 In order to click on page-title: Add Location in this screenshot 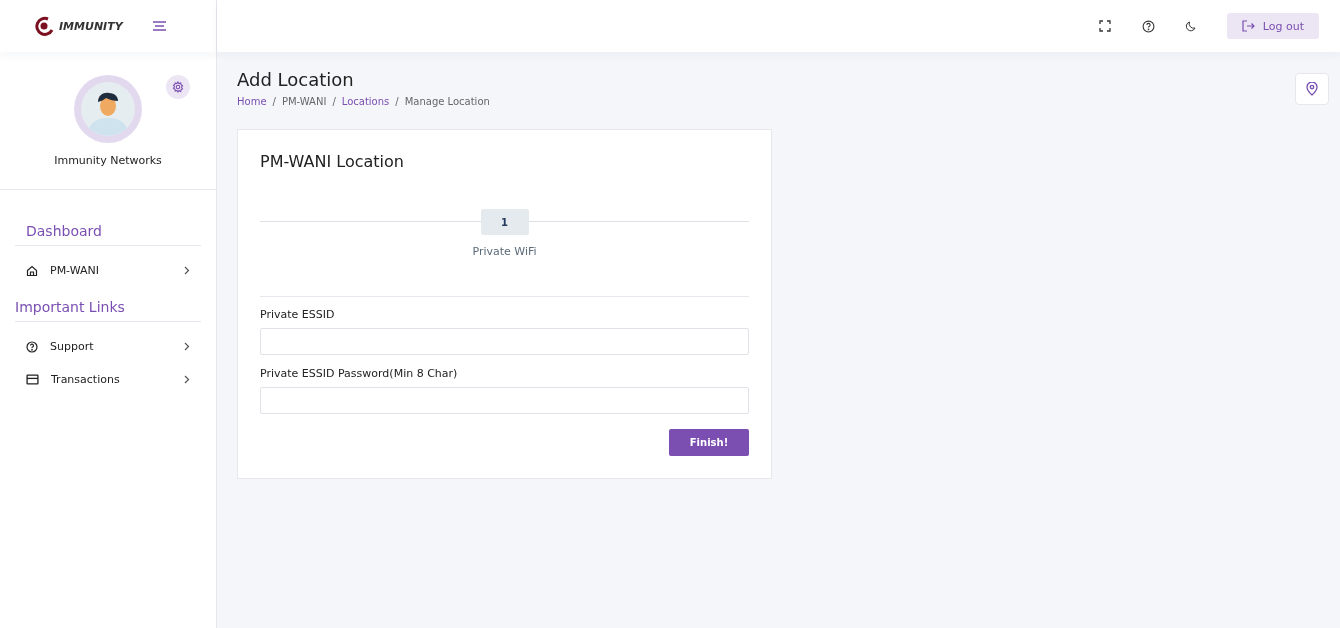, I will do `click(295, 79)`.